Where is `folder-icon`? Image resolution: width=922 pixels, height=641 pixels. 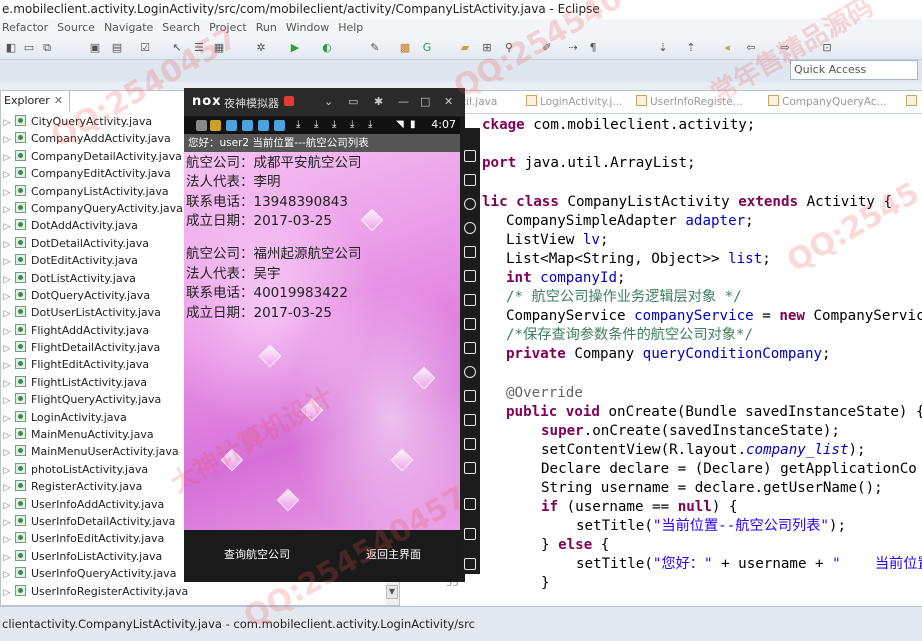
folder-icon is located at coordinates (470, 276).